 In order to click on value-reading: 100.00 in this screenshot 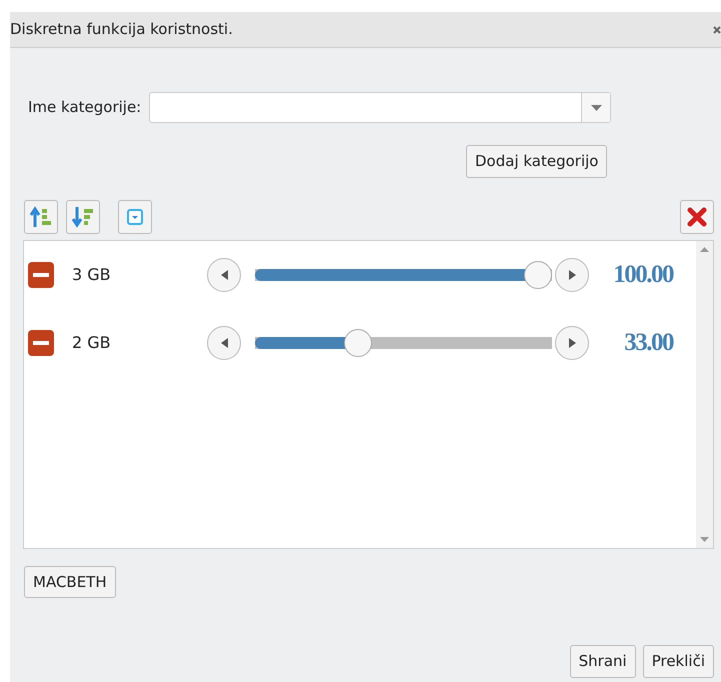, I will do `click(642, 275)`.